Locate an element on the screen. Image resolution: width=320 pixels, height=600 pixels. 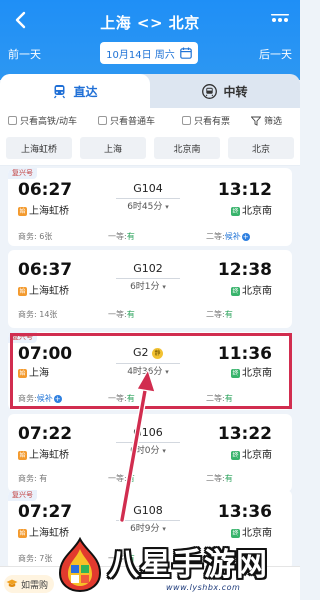
transfer-train-icon is located at coordinates (210, 91).